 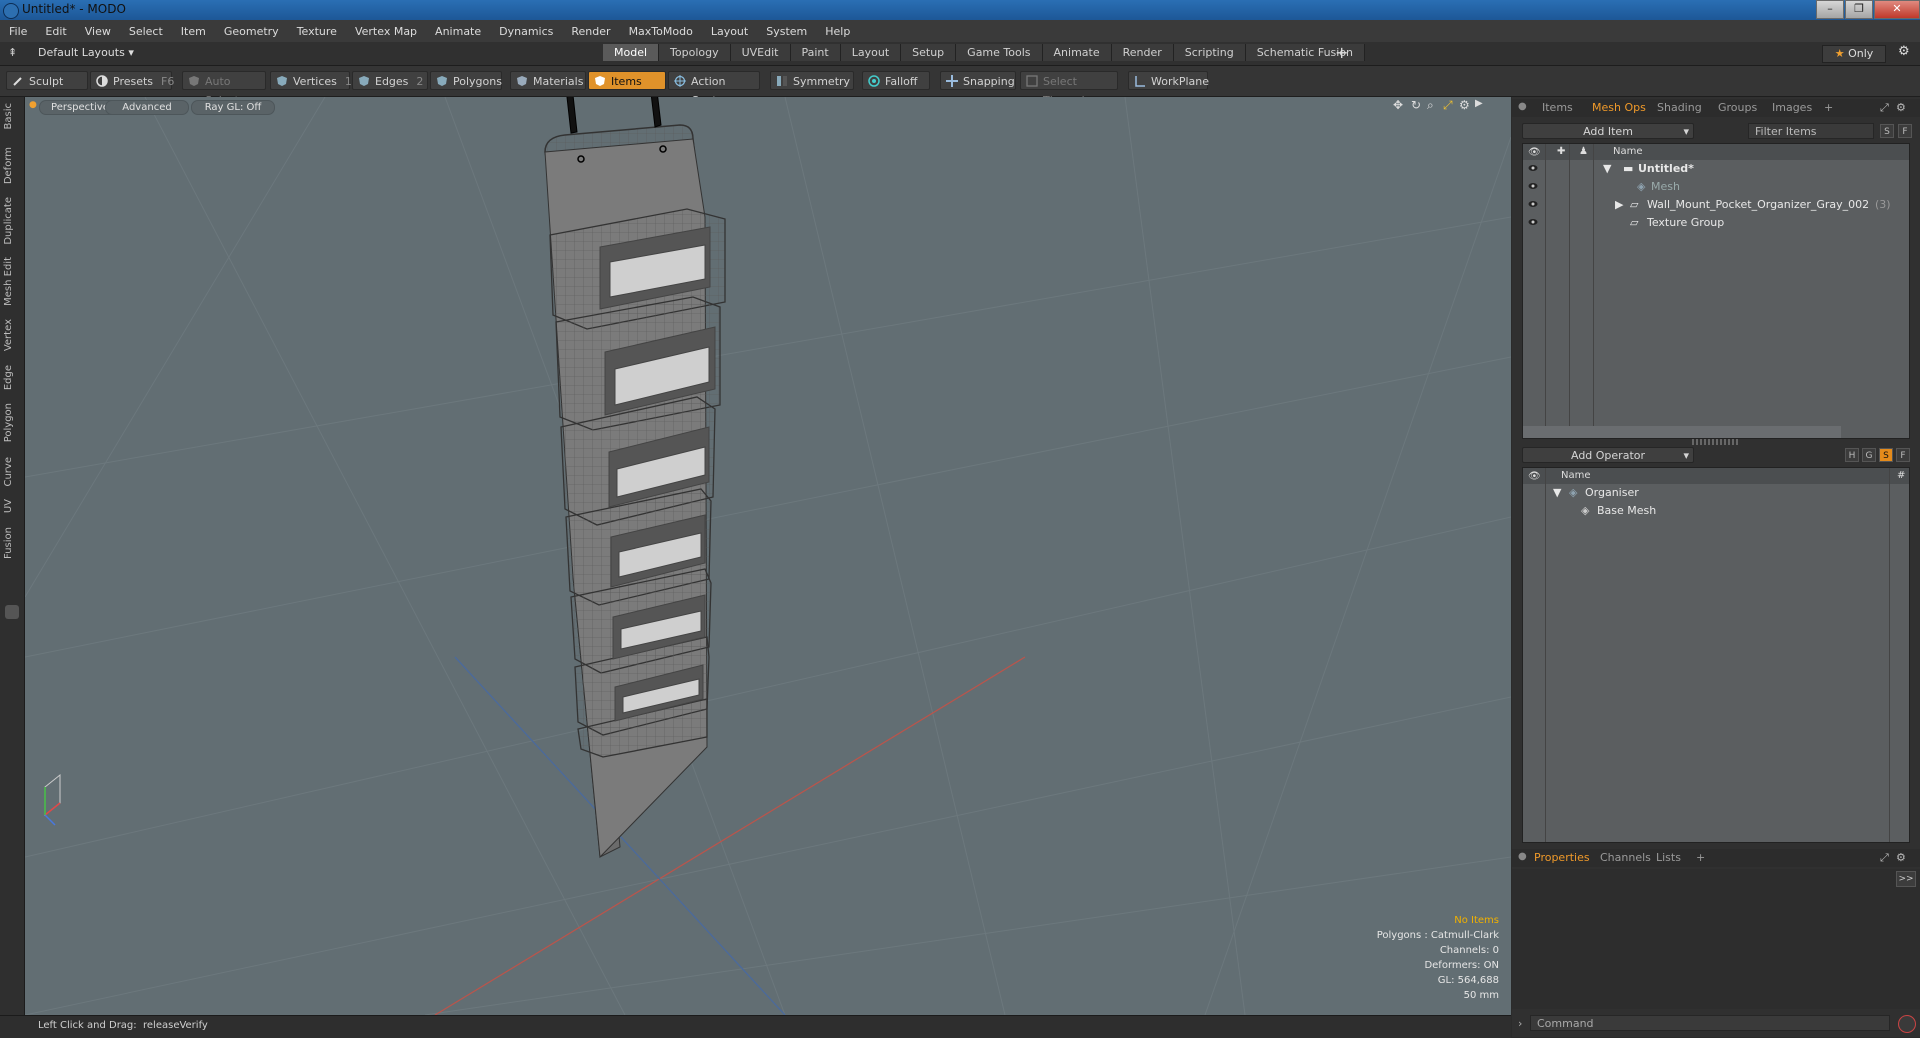 What do you see at coordinates (1716, 168) in the screenshot?
I see `list-item: ▼ ▬ Untitled*` at bounding box center [1716, 168].